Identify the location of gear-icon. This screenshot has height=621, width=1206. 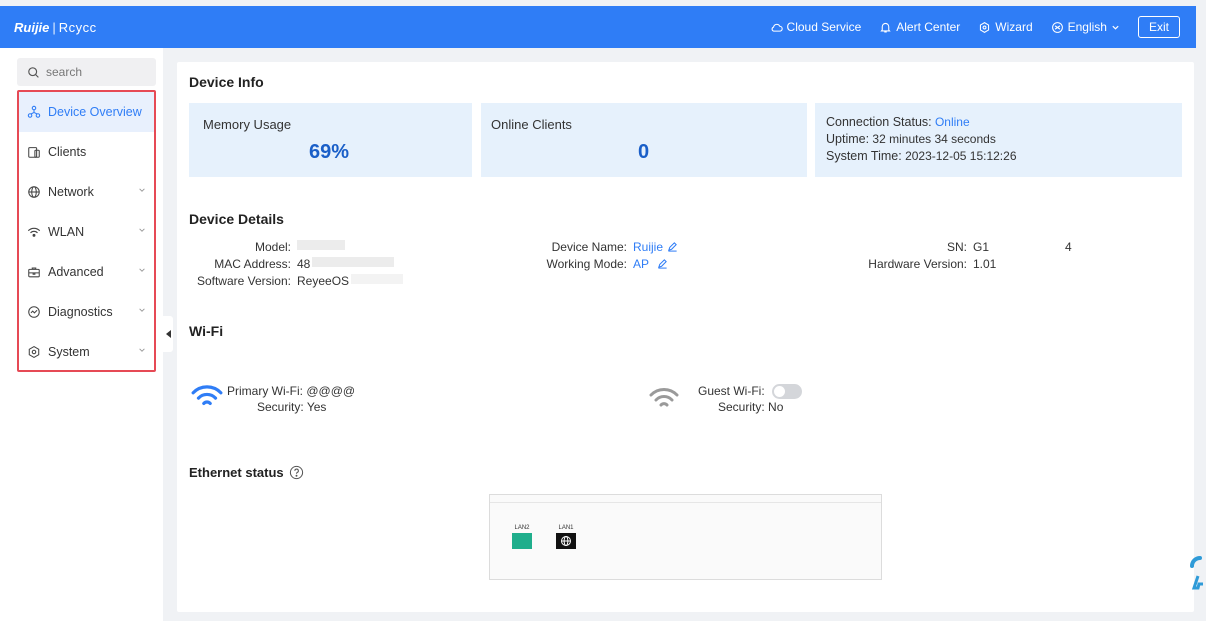
(34, 352).